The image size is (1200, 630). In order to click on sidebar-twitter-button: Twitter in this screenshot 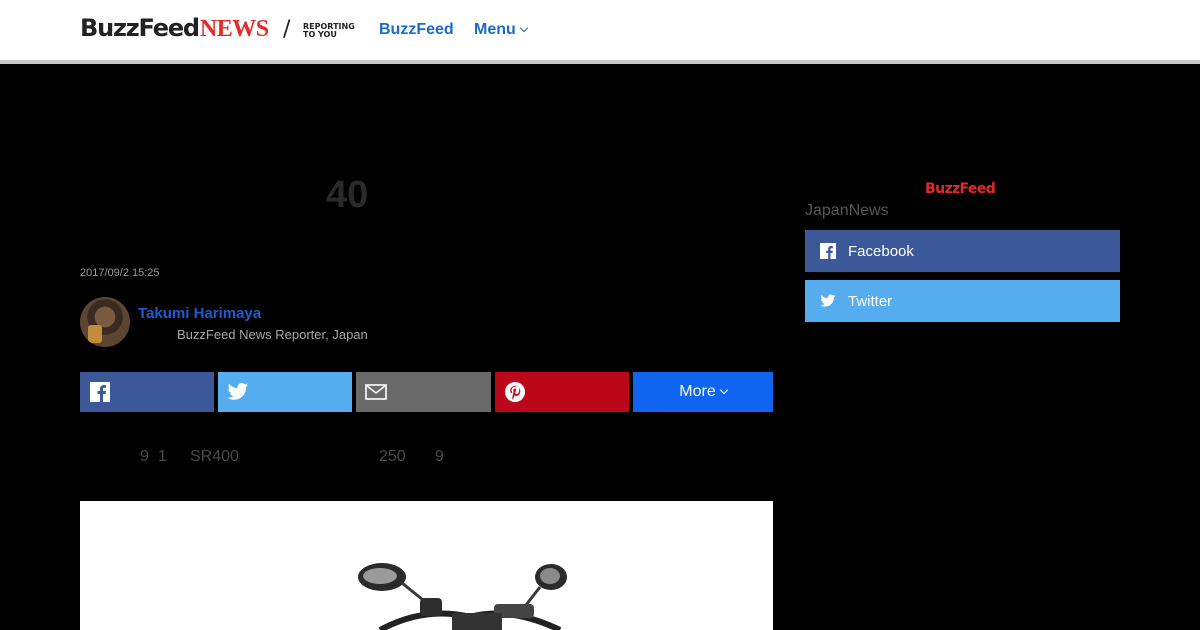, I will do `click(962, 301)`.